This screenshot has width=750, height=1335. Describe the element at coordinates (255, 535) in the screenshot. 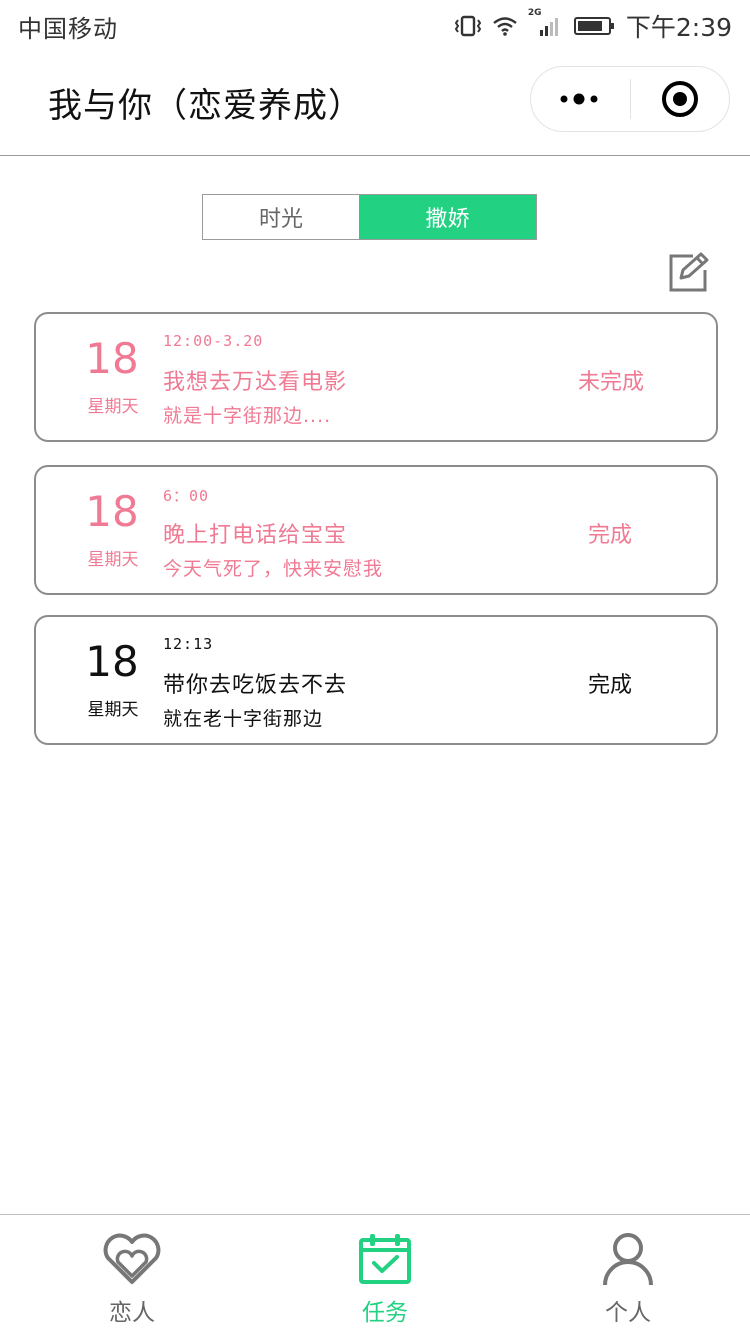

I see `task-title: 晚上打电话给宝宝` at that location.